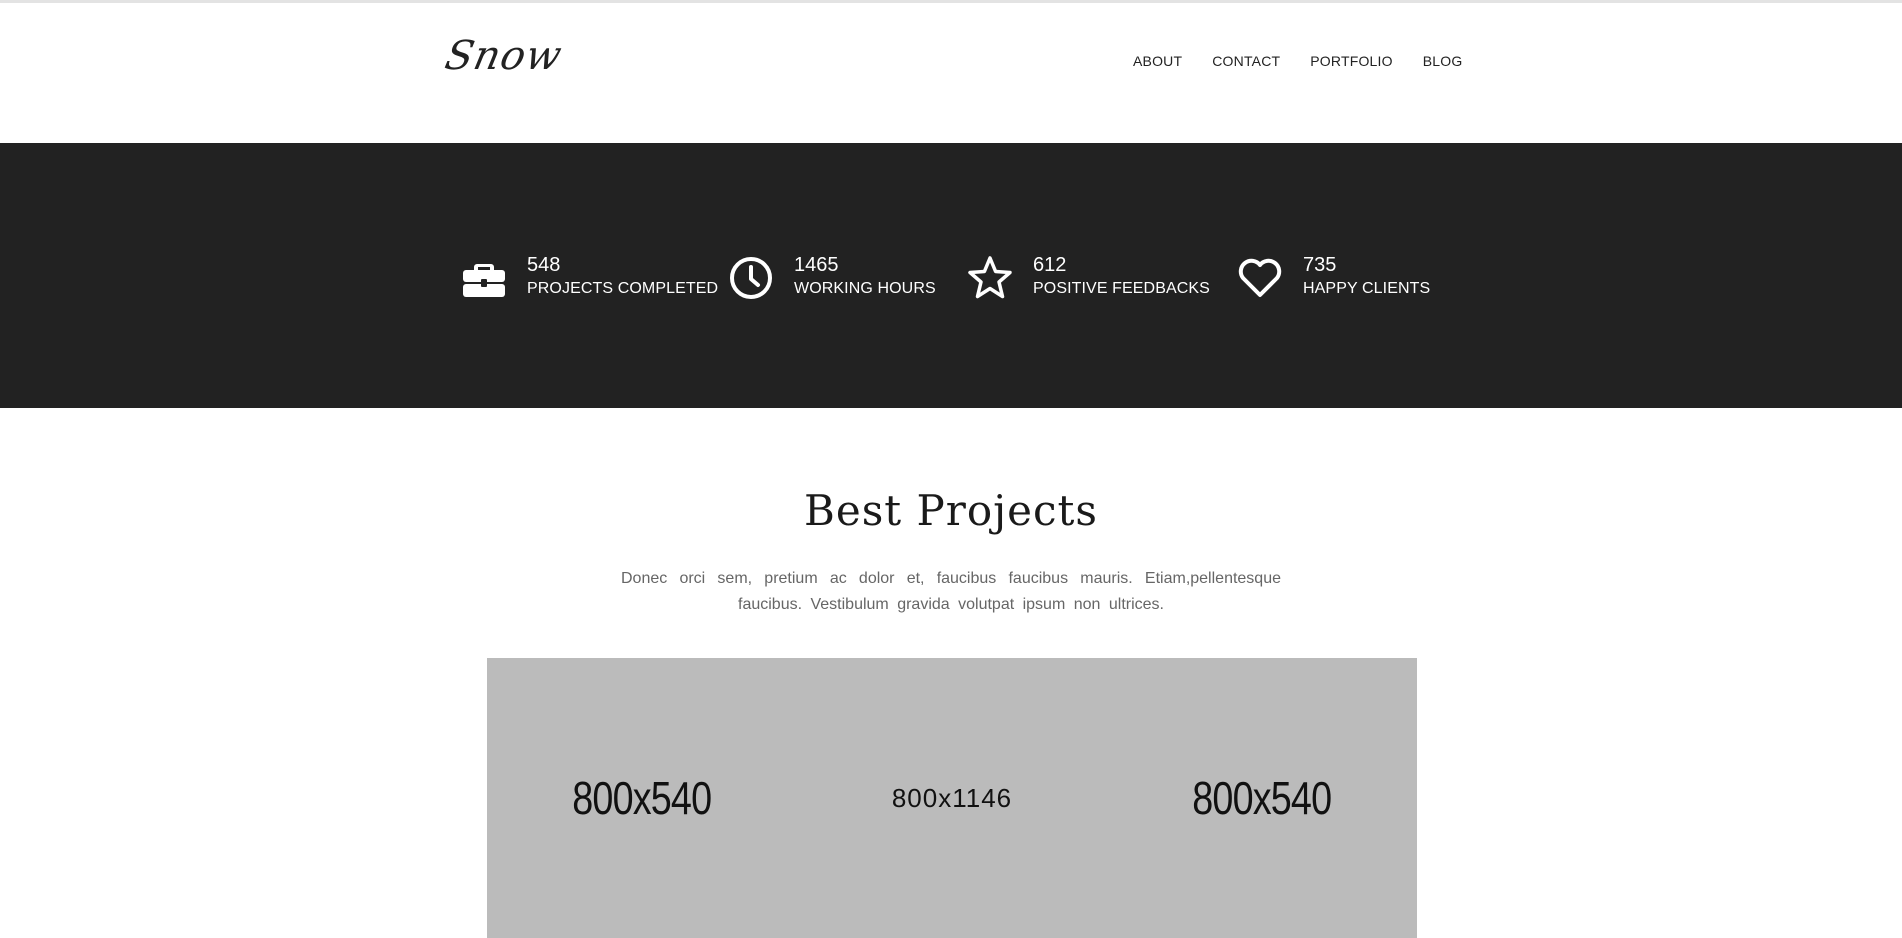 Image resolution: width=1902 pixels, height=938 pixels. I want to click on stat-projects-completed: 548 PROJECTS COMPLETED, so click(589, 277).